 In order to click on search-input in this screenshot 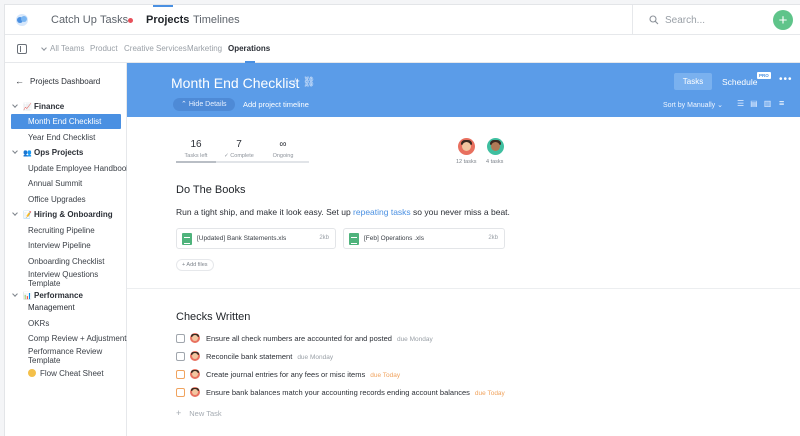, I will do `click(715, 20)`.